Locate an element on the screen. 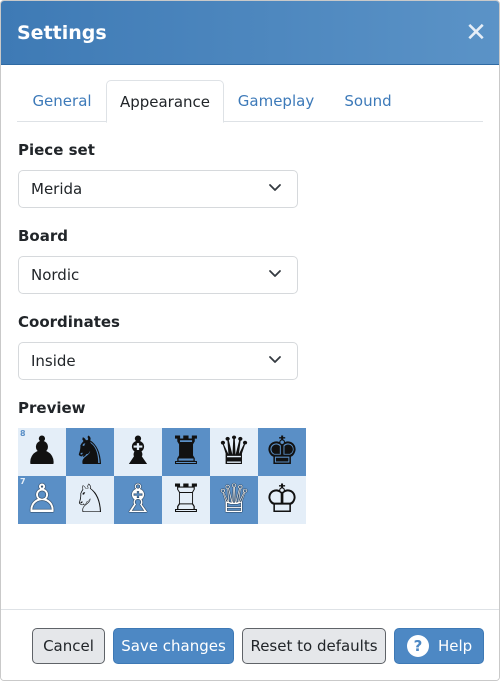 The height and width of the screenshot is (681, 500). close-icon: ✕ is located at coordinates (476, 33).